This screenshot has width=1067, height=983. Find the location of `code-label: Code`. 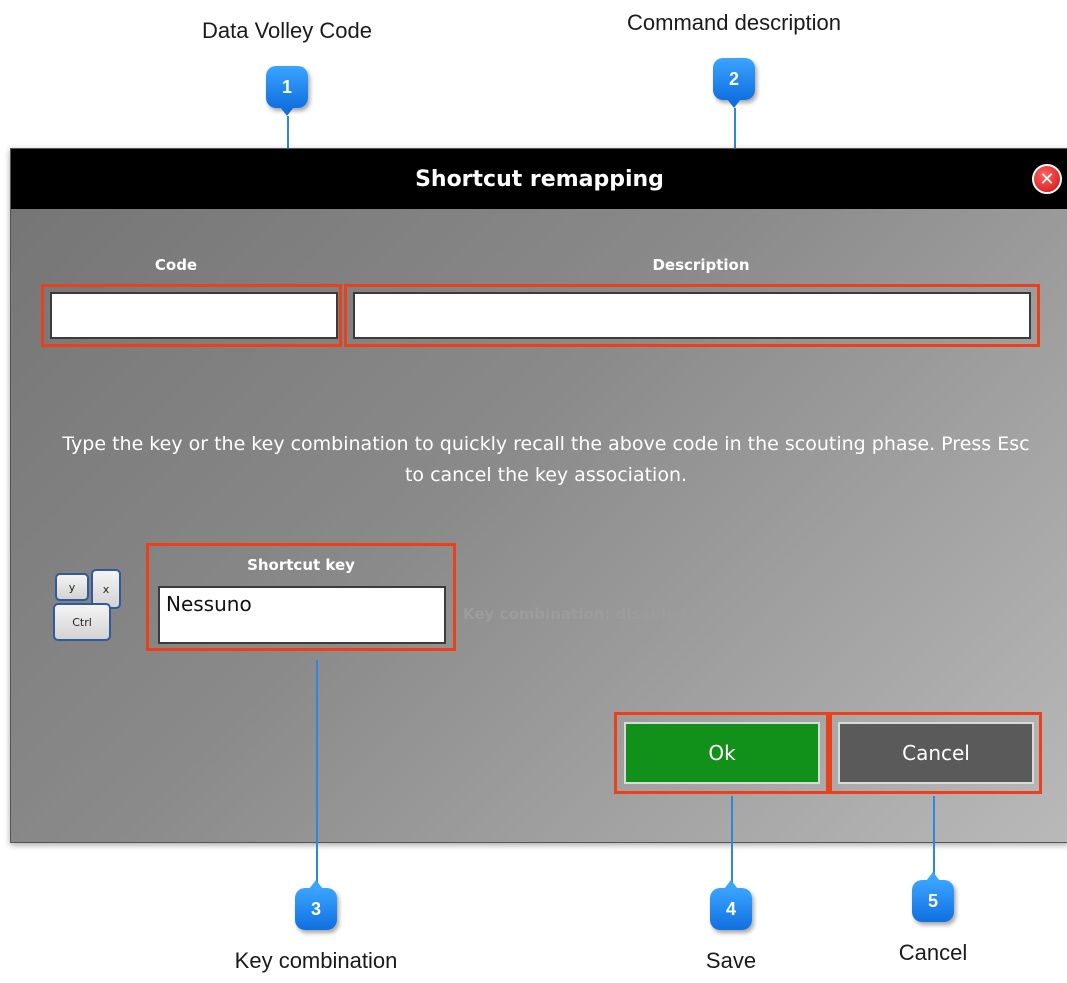

code-label: Code is located at coordinates (176, 265).